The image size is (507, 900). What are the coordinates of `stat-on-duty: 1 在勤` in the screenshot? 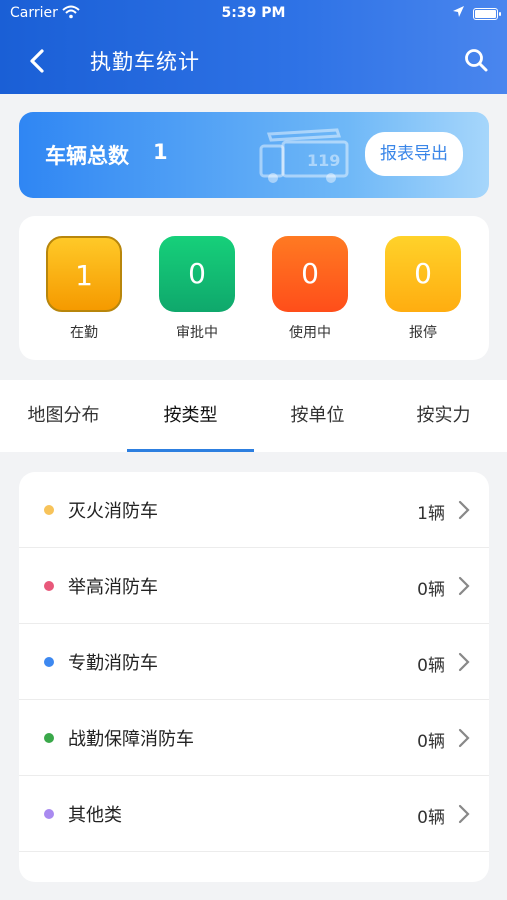 It's located at (84, 289).